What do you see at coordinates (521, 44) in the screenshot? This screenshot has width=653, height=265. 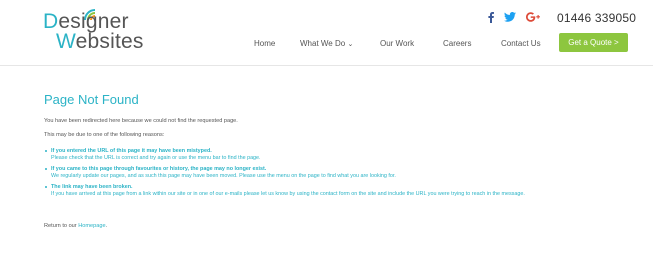 I see `nav-item-contact-us: Contact Us` at bounding box center [521, 44].